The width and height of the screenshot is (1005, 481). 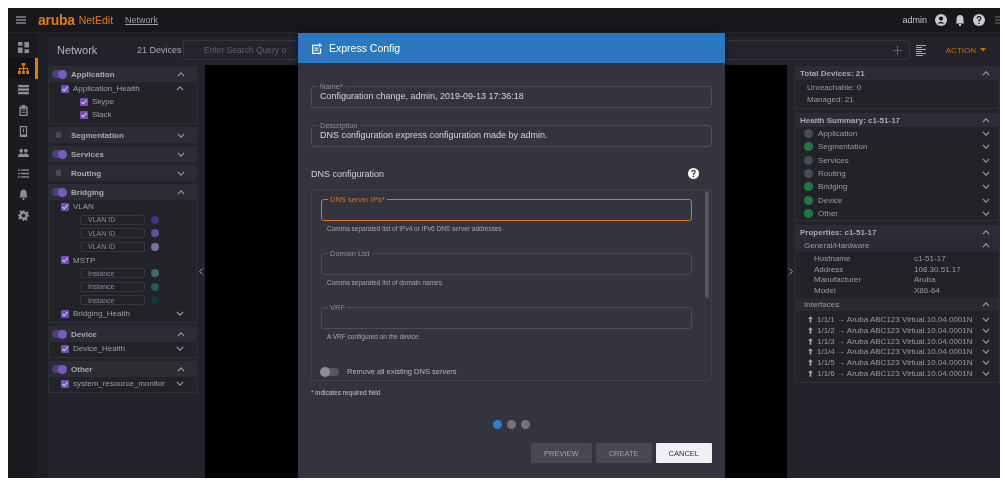 I want to click on filter-header: Application, so click(x=122, y=74).